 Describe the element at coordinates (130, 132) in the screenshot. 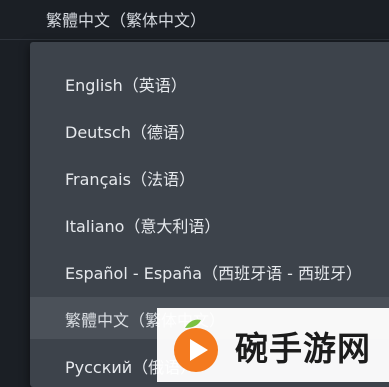

I see `language-option-label: Deutsch（德语）` at that location.